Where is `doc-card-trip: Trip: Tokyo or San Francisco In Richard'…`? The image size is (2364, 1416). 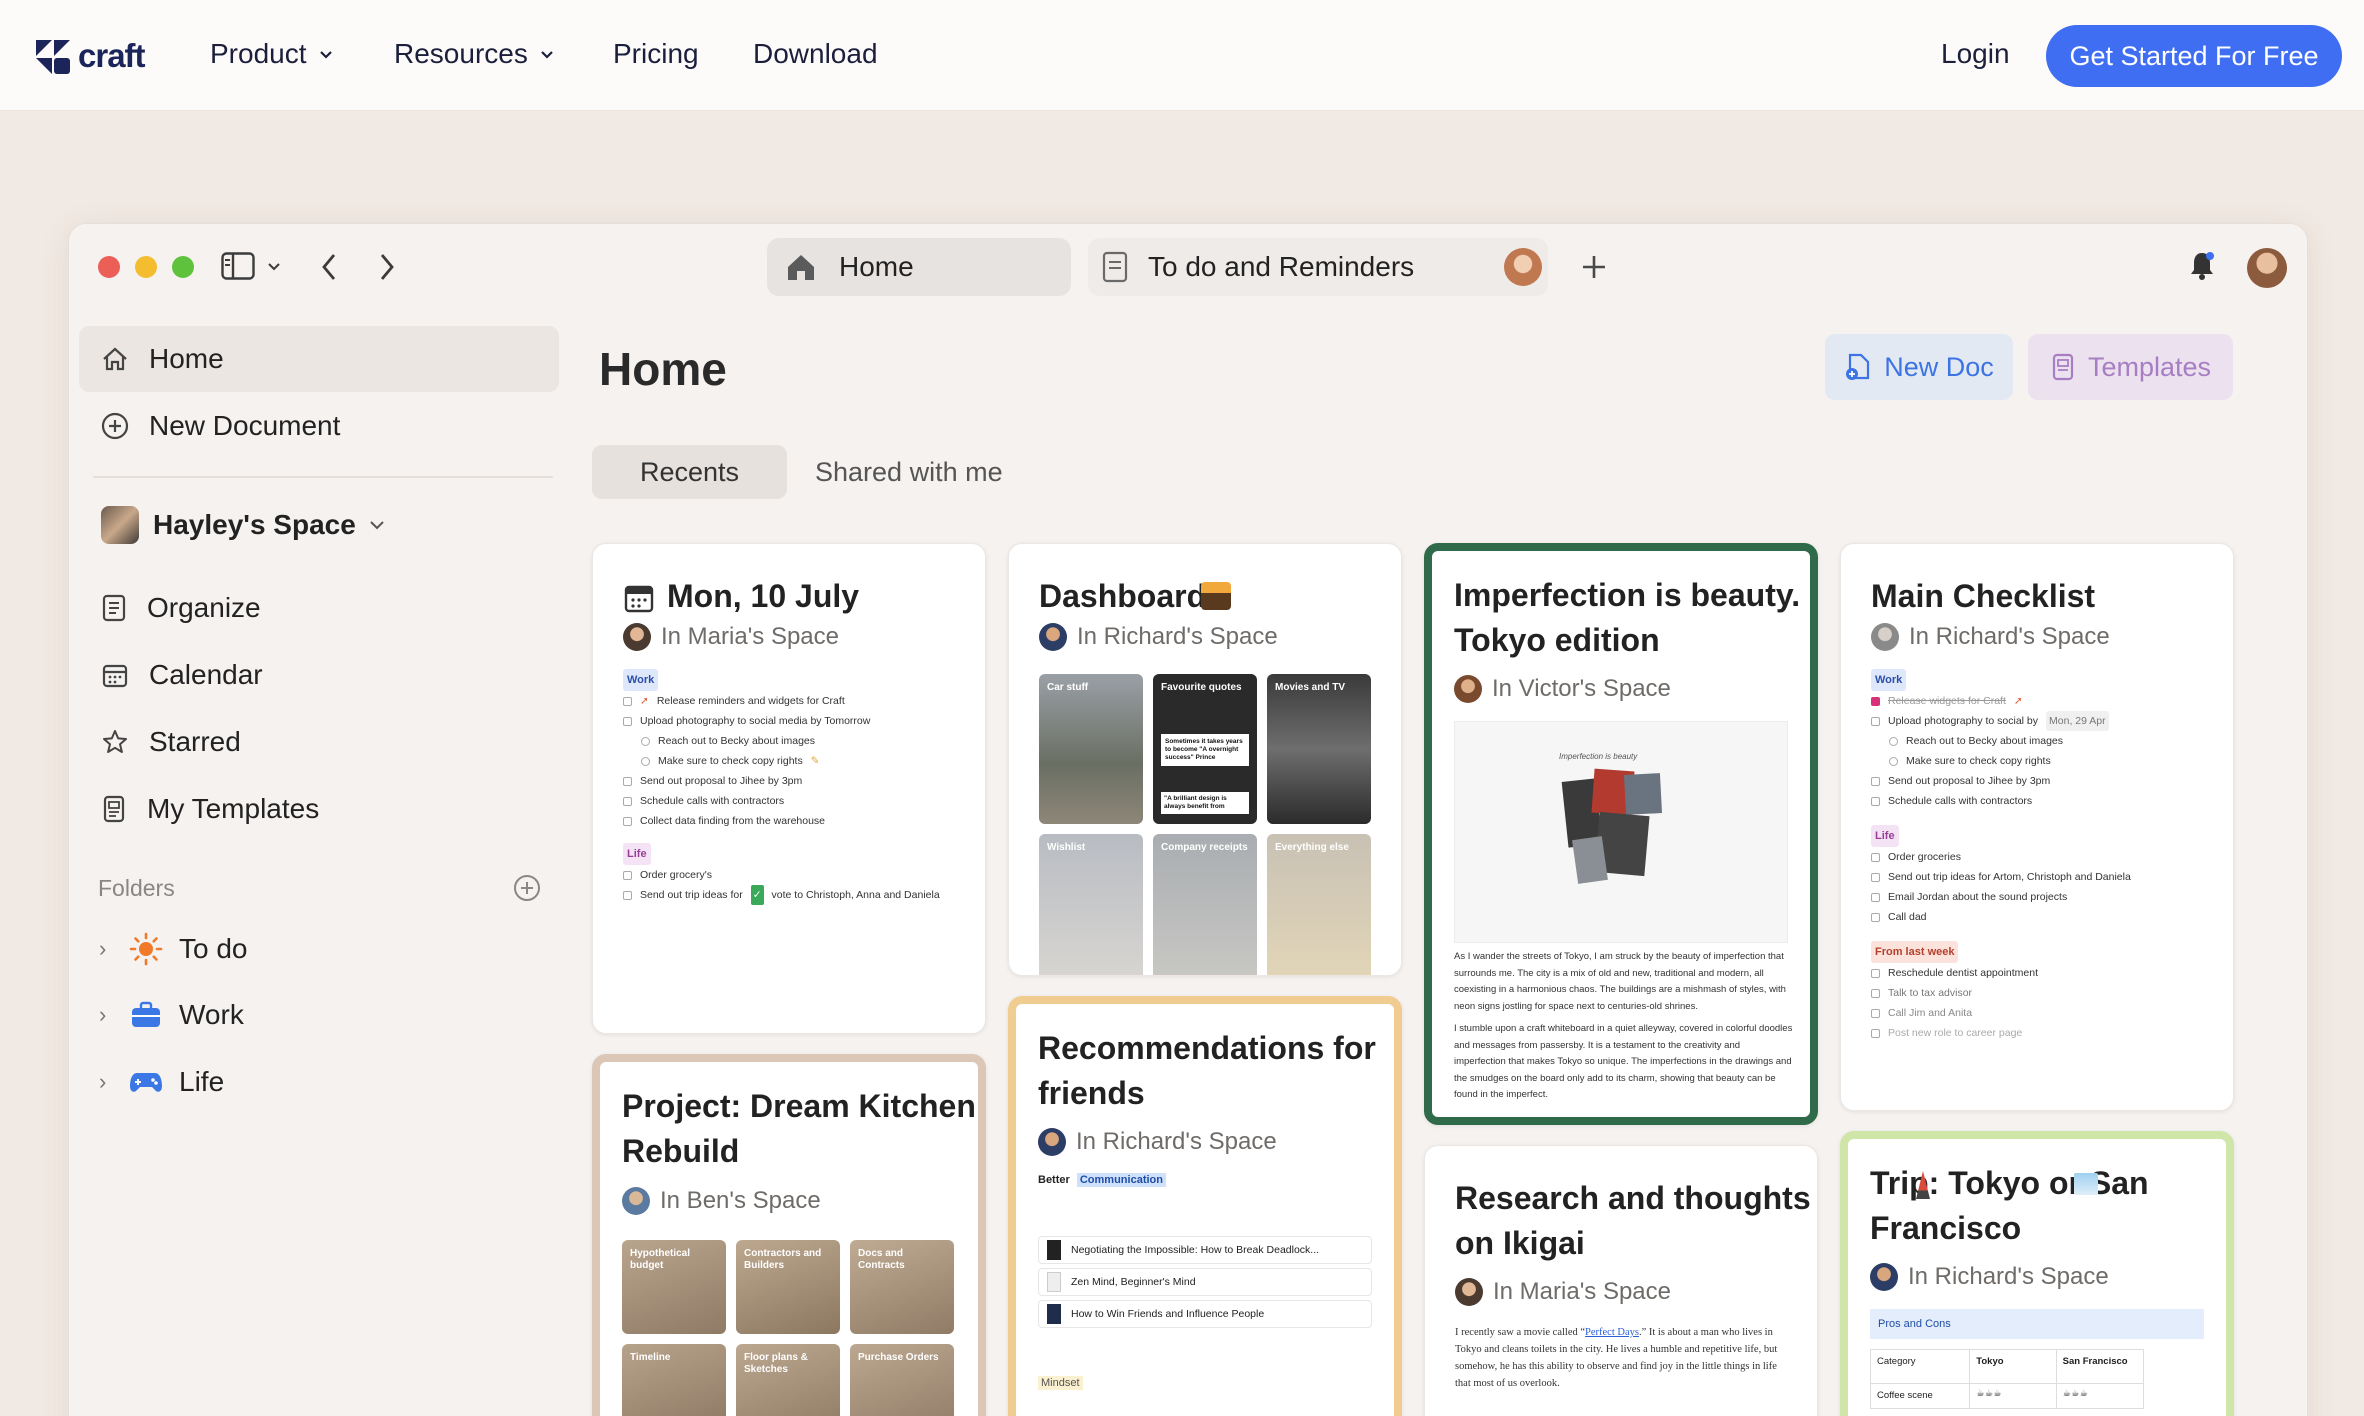 doc-card-trip: Trip: Tokyo or San Francisco In Richard'… is located at coordinates (2037, 1273).